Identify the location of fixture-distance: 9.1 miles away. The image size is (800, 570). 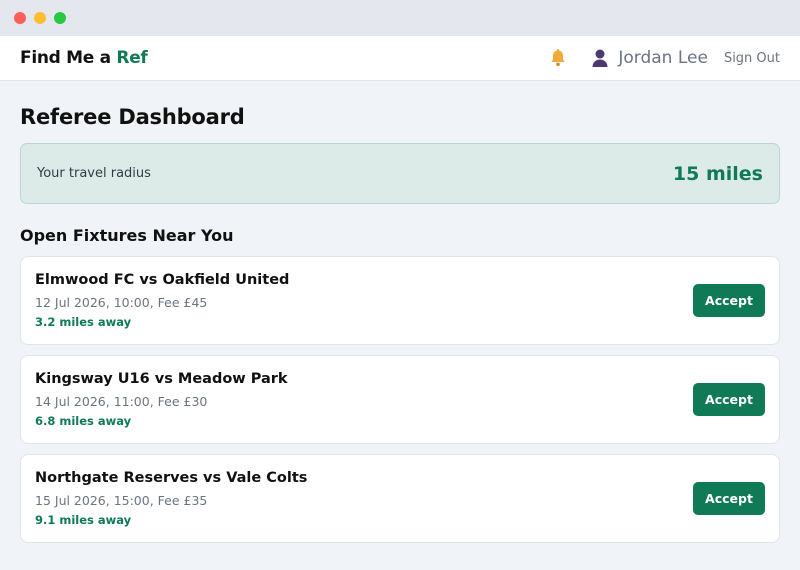
(83, 520).